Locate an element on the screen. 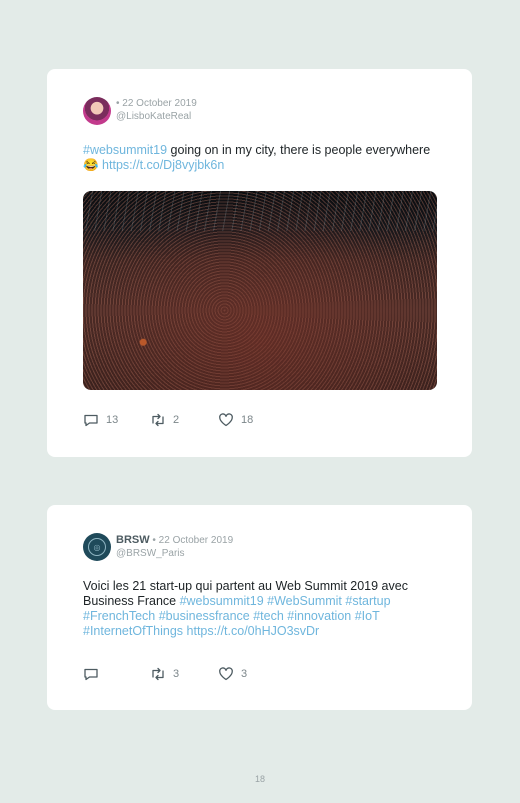 The width and height of the screenshot is (520, 803). like-count: 3 is located at coordinates (244, 674).